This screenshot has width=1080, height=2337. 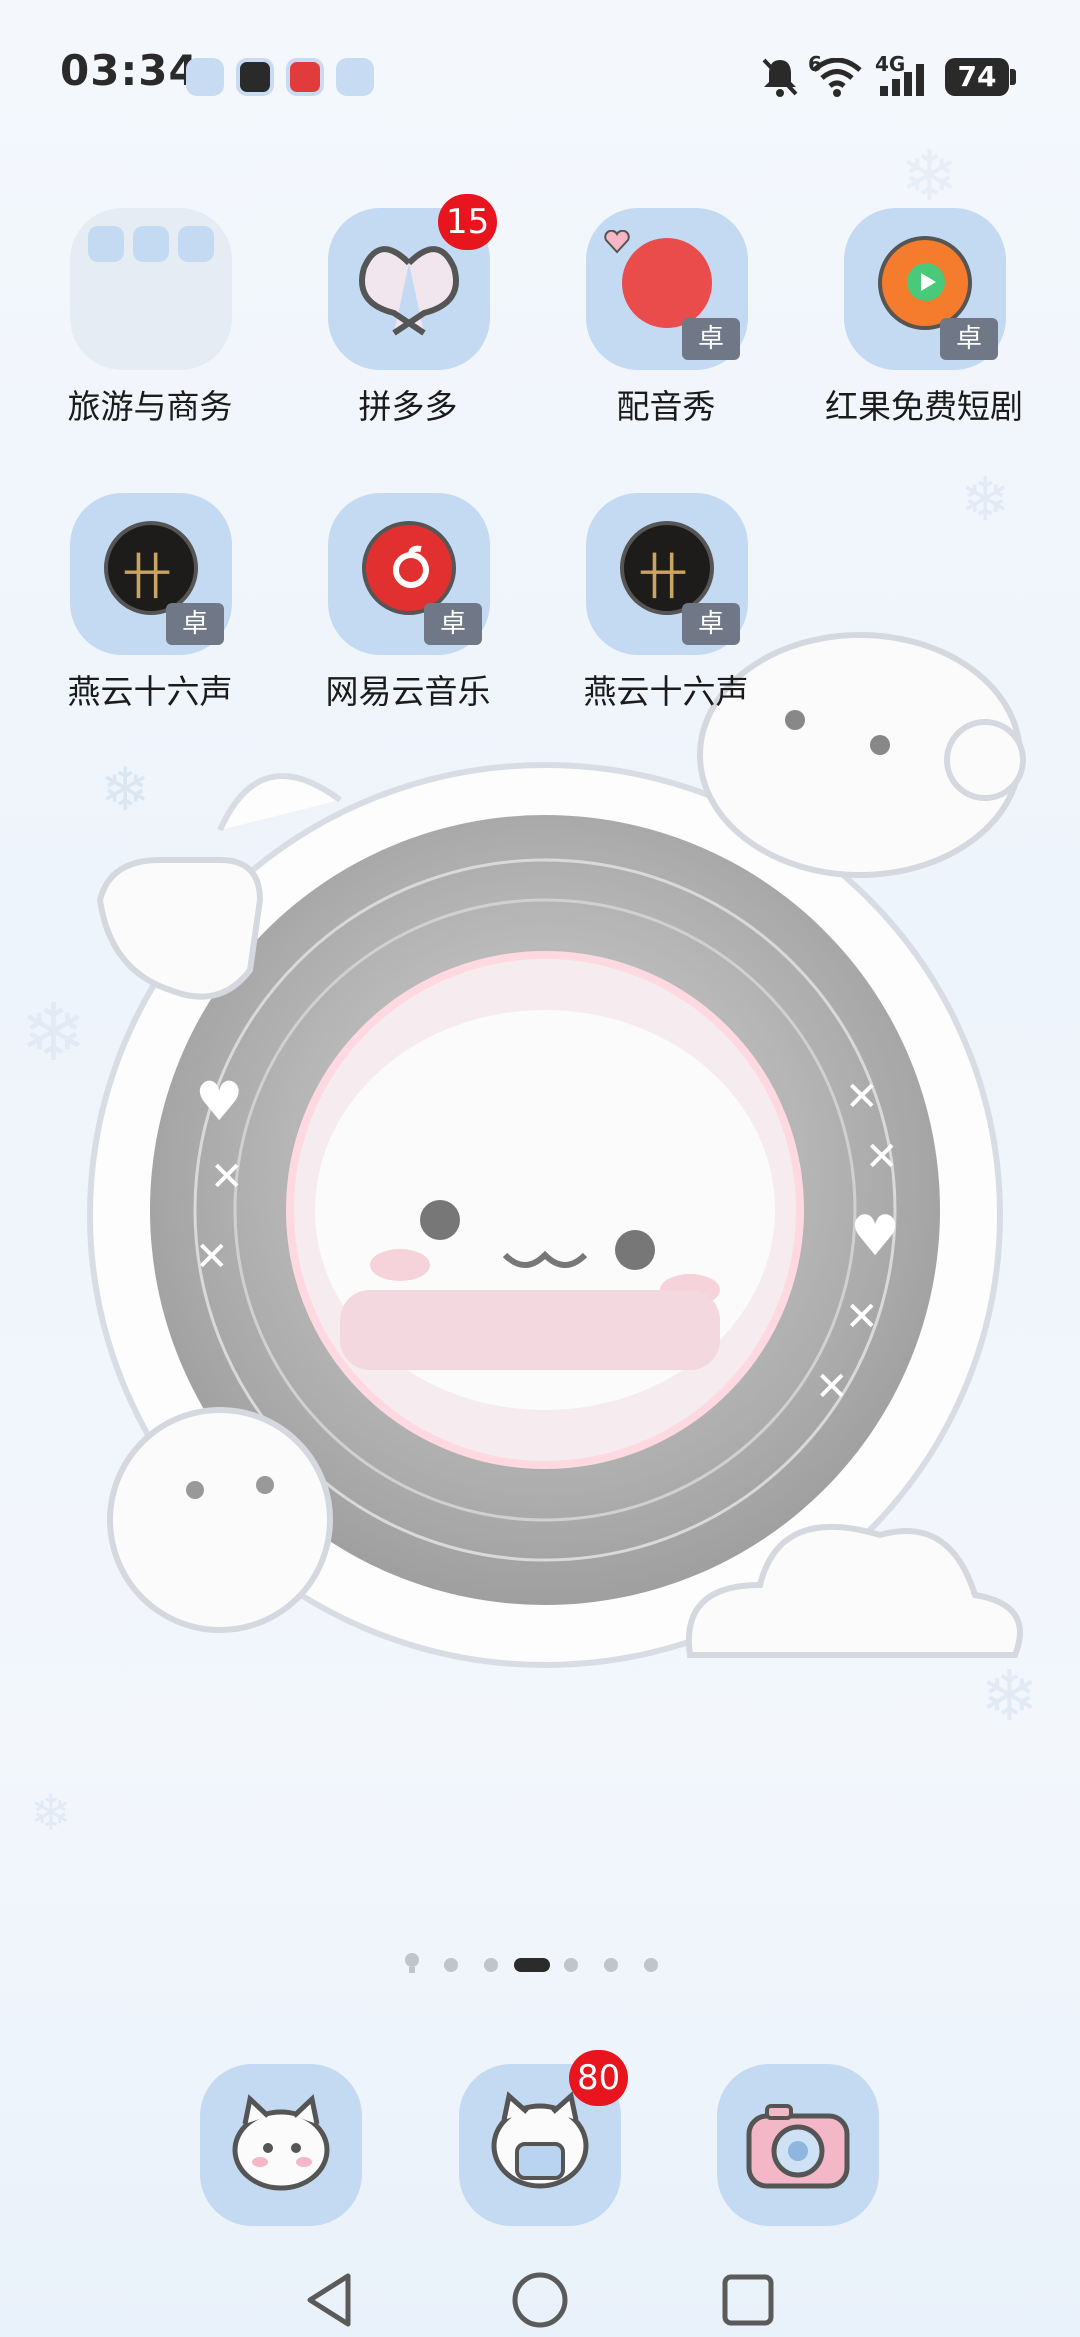 What do you see at coordinates (666, 406) in the screenshot?
I see `app-label: 配音秀` at bounding box center [666, 406].